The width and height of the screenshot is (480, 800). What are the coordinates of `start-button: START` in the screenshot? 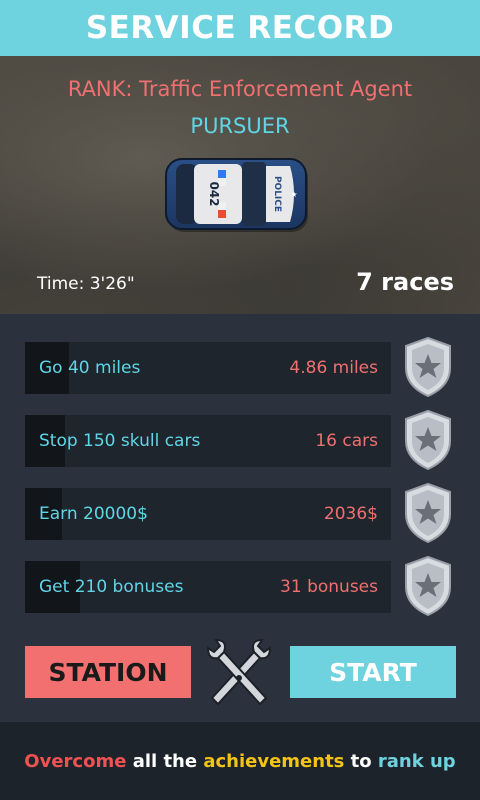 It's located at (373, 672).